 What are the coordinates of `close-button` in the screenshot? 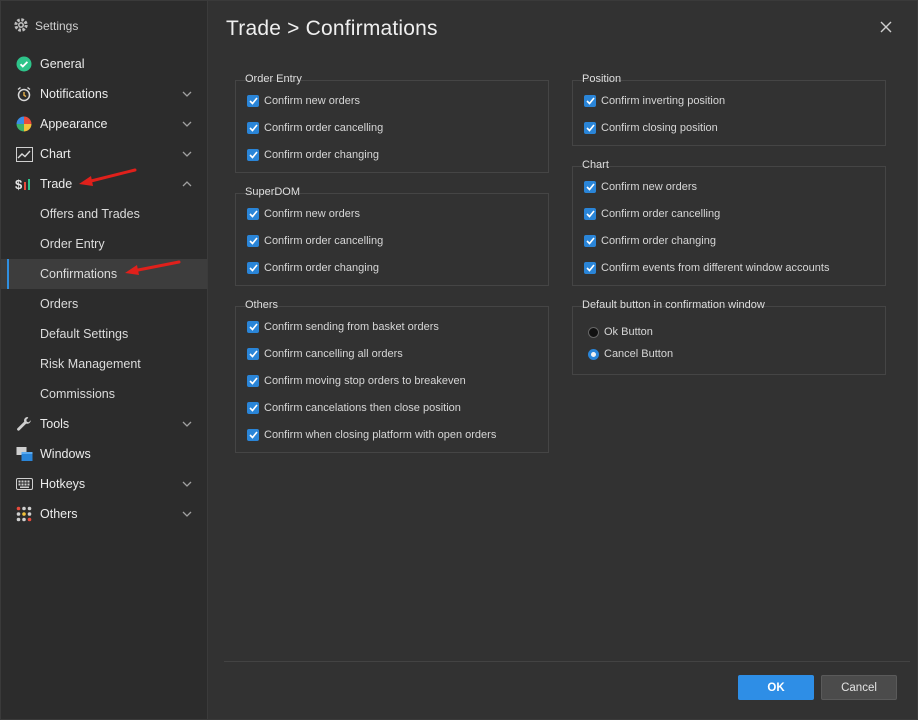 It's located at (886, 29).